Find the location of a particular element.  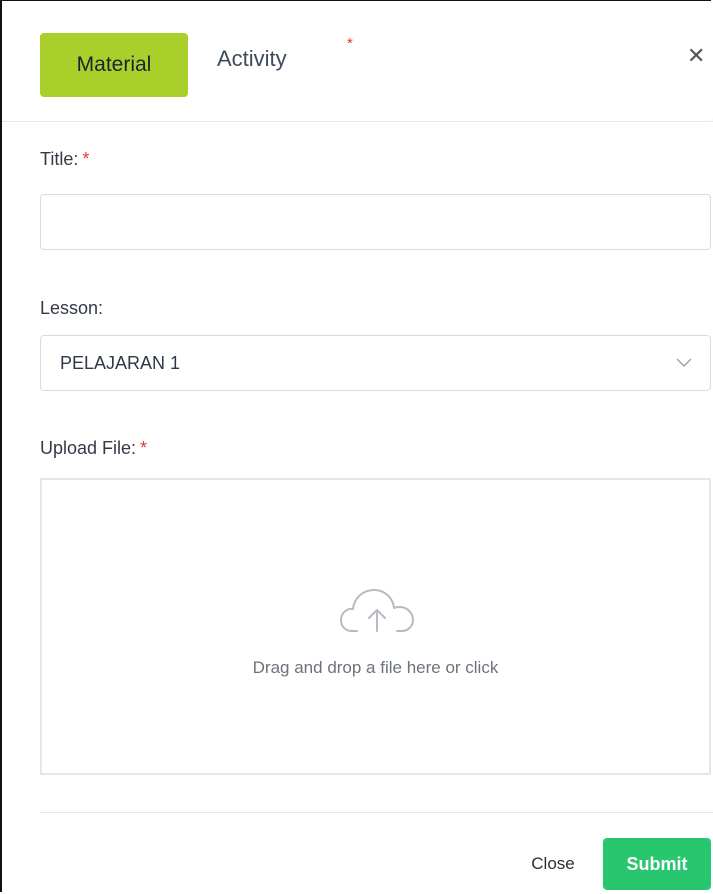

modal-header: Material Activity * ✕ is located at coordinates (357, 61).